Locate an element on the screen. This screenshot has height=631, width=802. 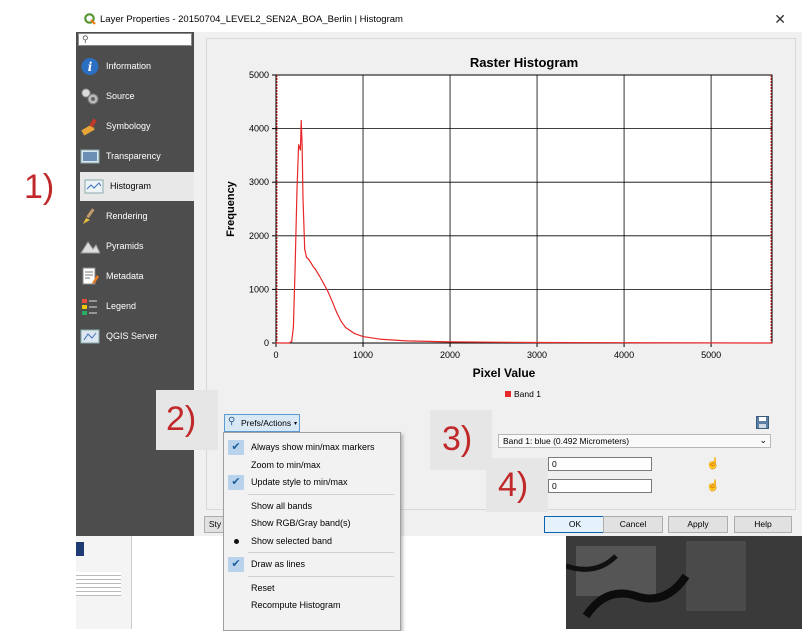
menu-item-label: Show selected band is located at coordinates (292, 540).